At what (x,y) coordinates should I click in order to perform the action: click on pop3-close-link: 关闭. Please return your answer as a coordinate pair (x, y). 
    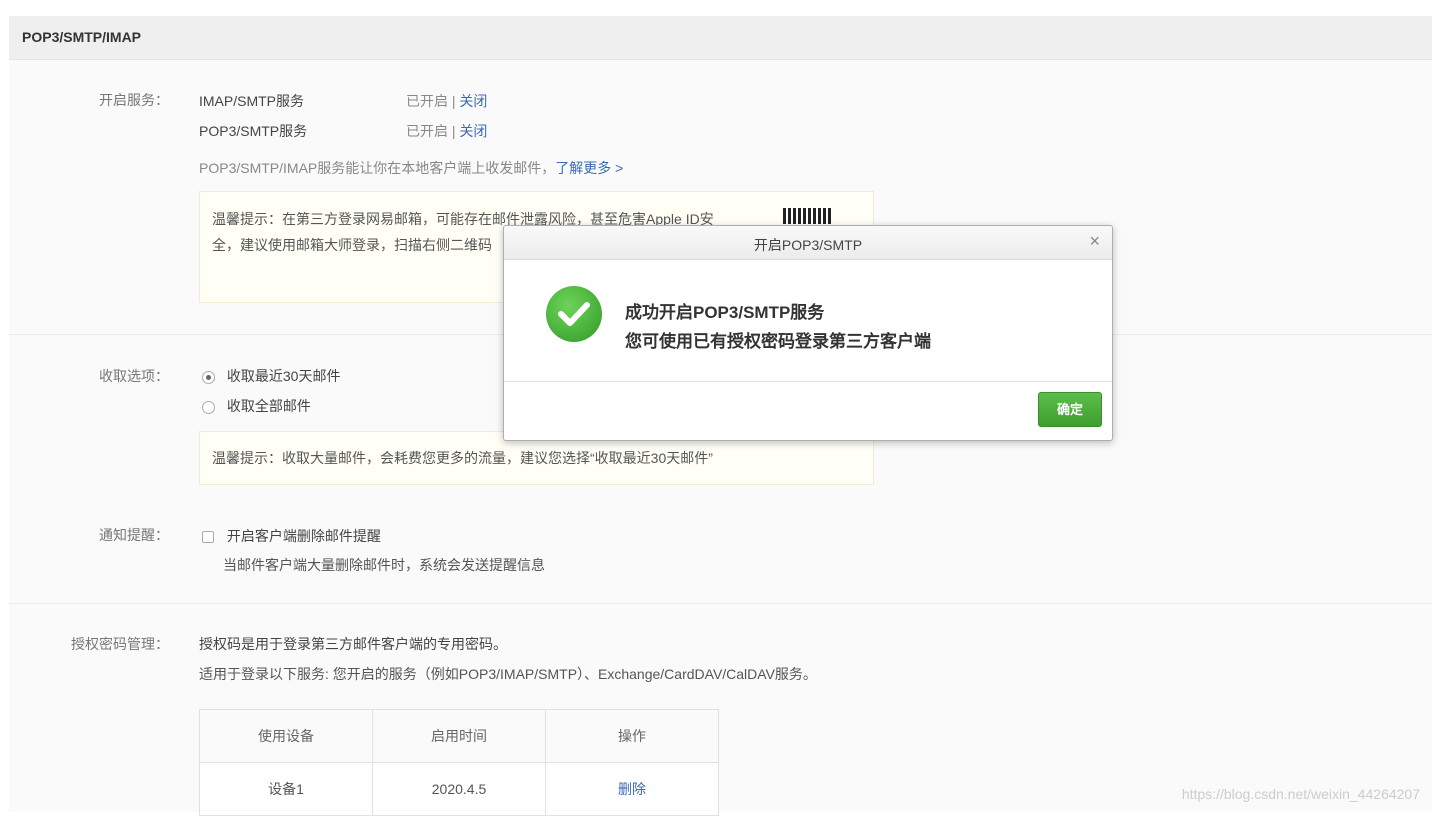
    Looking at the image, I should click on (473, 131).